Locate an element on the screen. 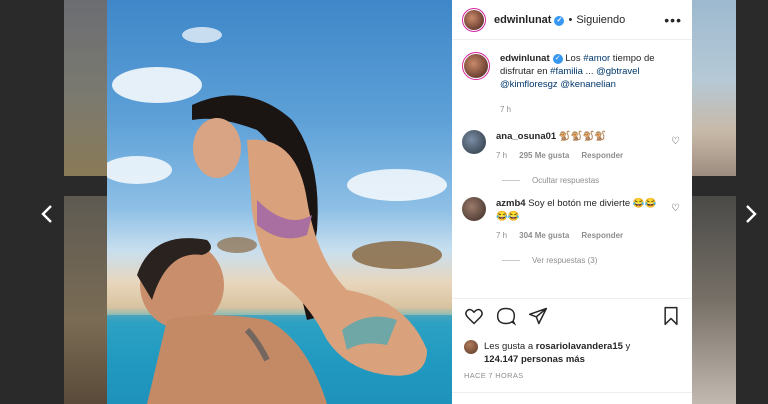 This screenshot has width=768, height=404. post-timestamp: HACE 7 HORAS is located at coordinates (493, 375).